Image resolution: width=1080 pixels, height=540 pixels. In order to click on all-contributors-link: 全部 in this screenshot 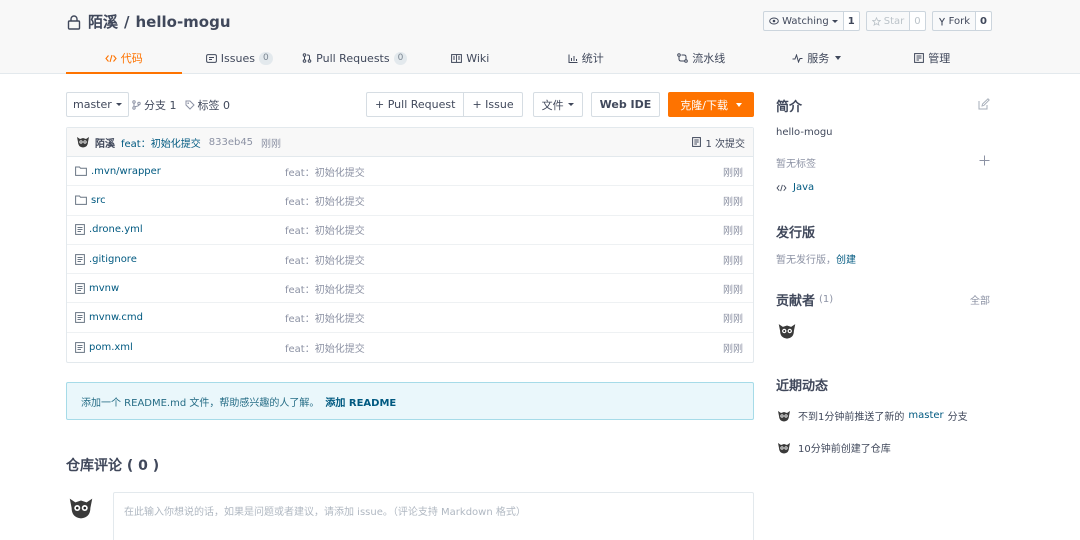, I will do `click(980, 299)`.